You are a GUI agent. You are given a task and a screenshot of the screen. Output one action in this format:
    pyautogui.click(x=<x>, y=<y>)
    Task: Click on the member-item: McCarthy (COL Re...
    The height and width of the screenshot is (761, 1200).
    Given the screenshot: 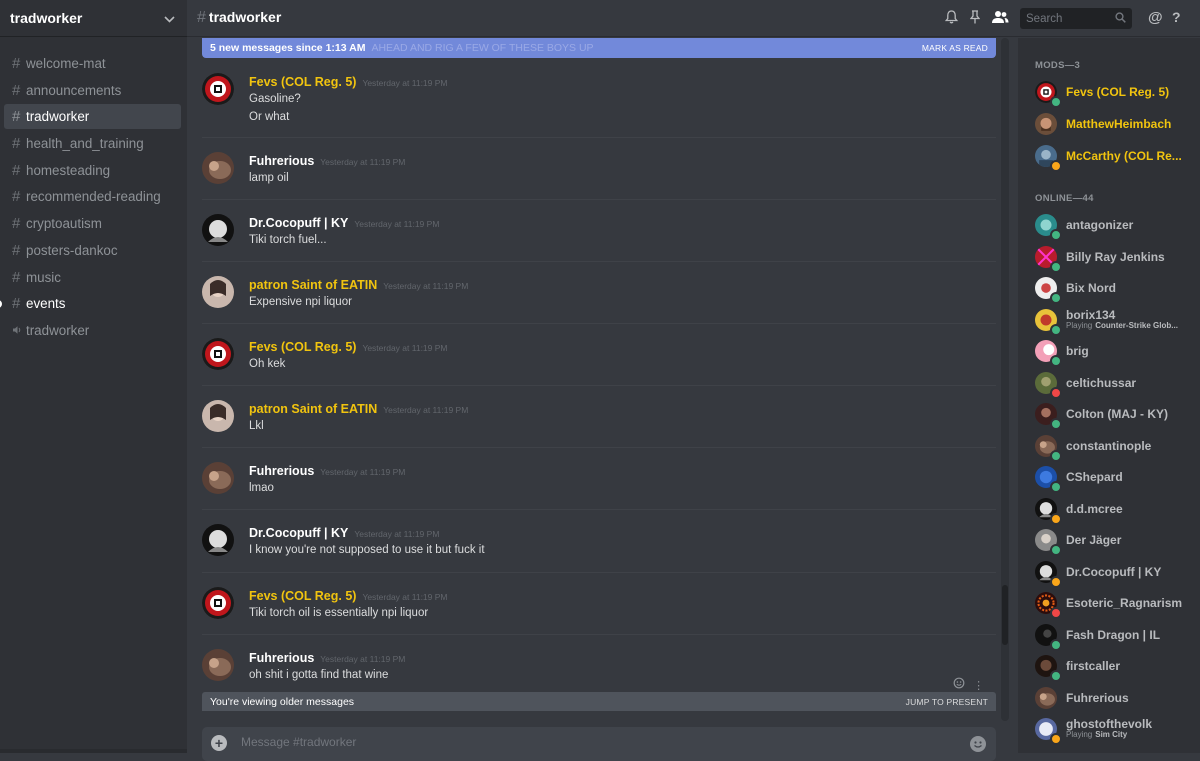 What is the action you would take?
    pyautogui.click(x=1117, y=159)
    